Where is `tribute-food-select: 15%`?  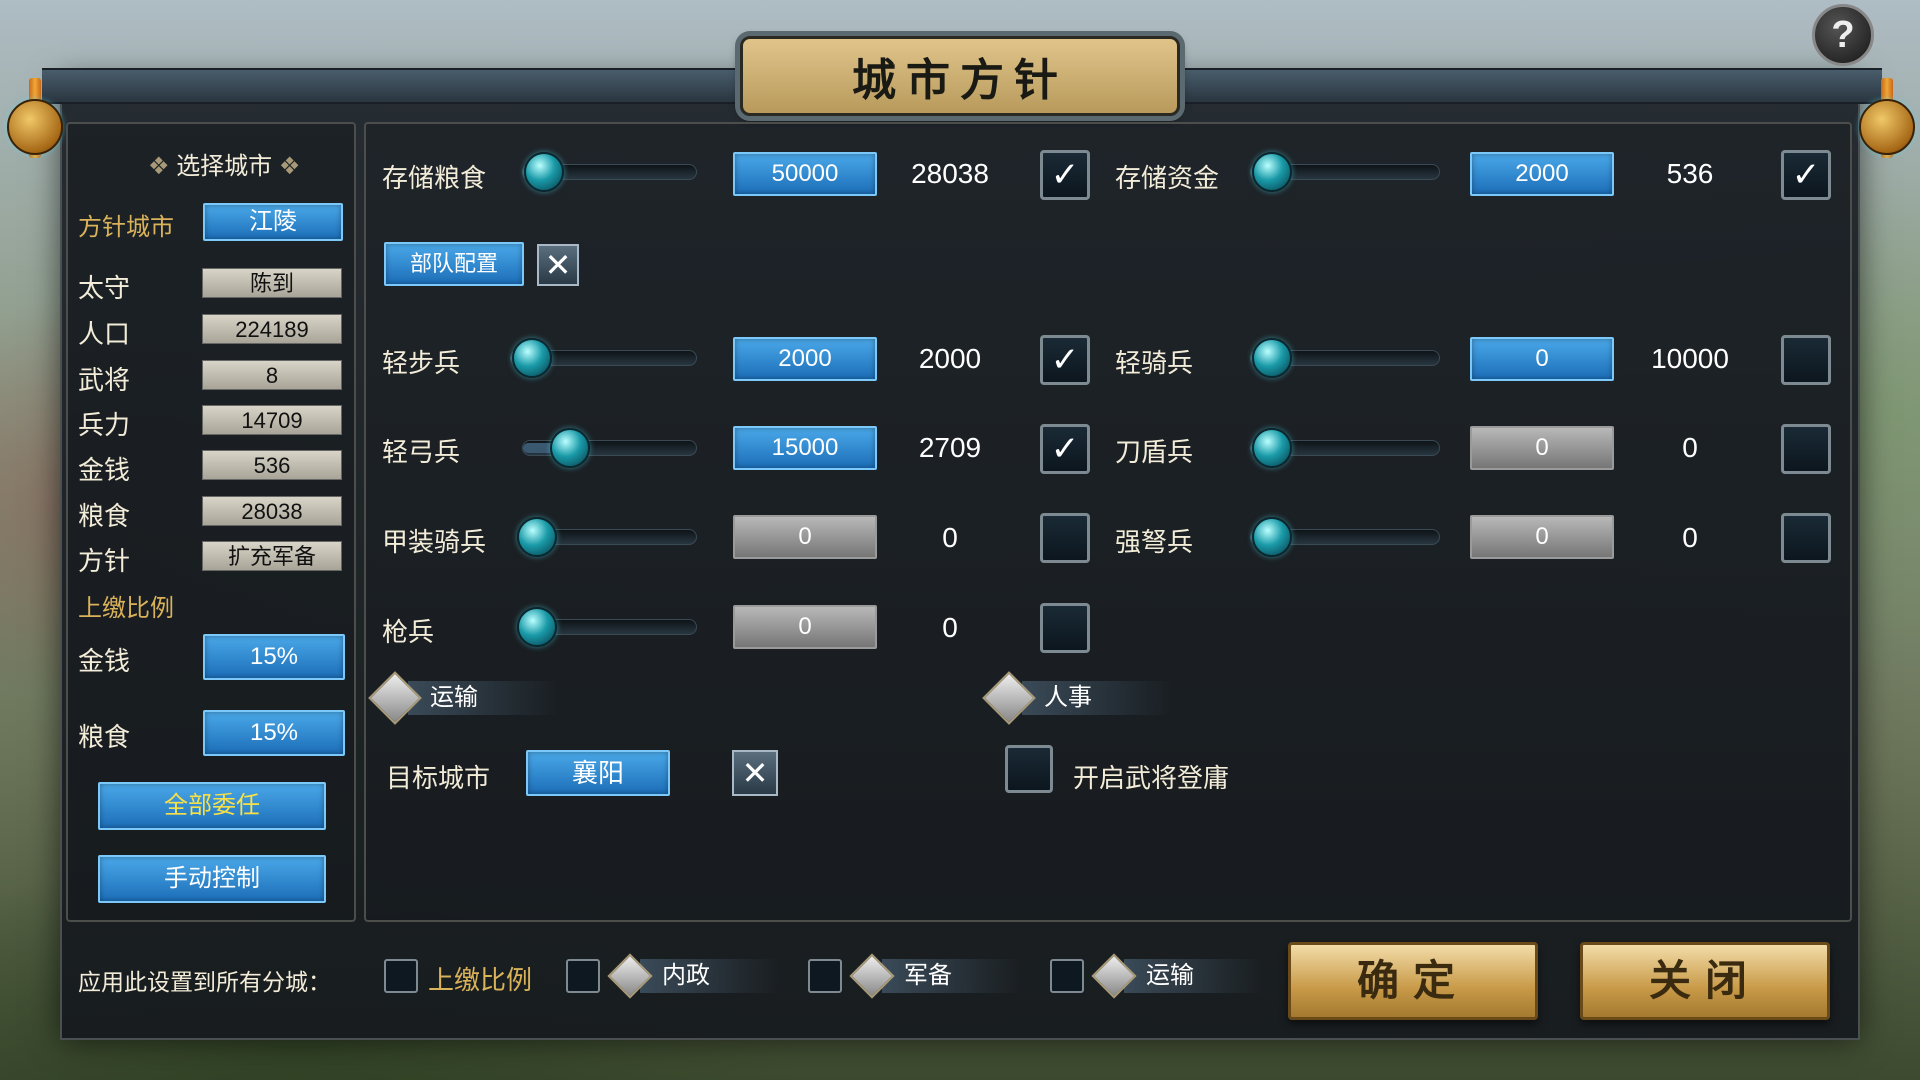 tribute-food-select: 15% is located at coordinates (274, 733).